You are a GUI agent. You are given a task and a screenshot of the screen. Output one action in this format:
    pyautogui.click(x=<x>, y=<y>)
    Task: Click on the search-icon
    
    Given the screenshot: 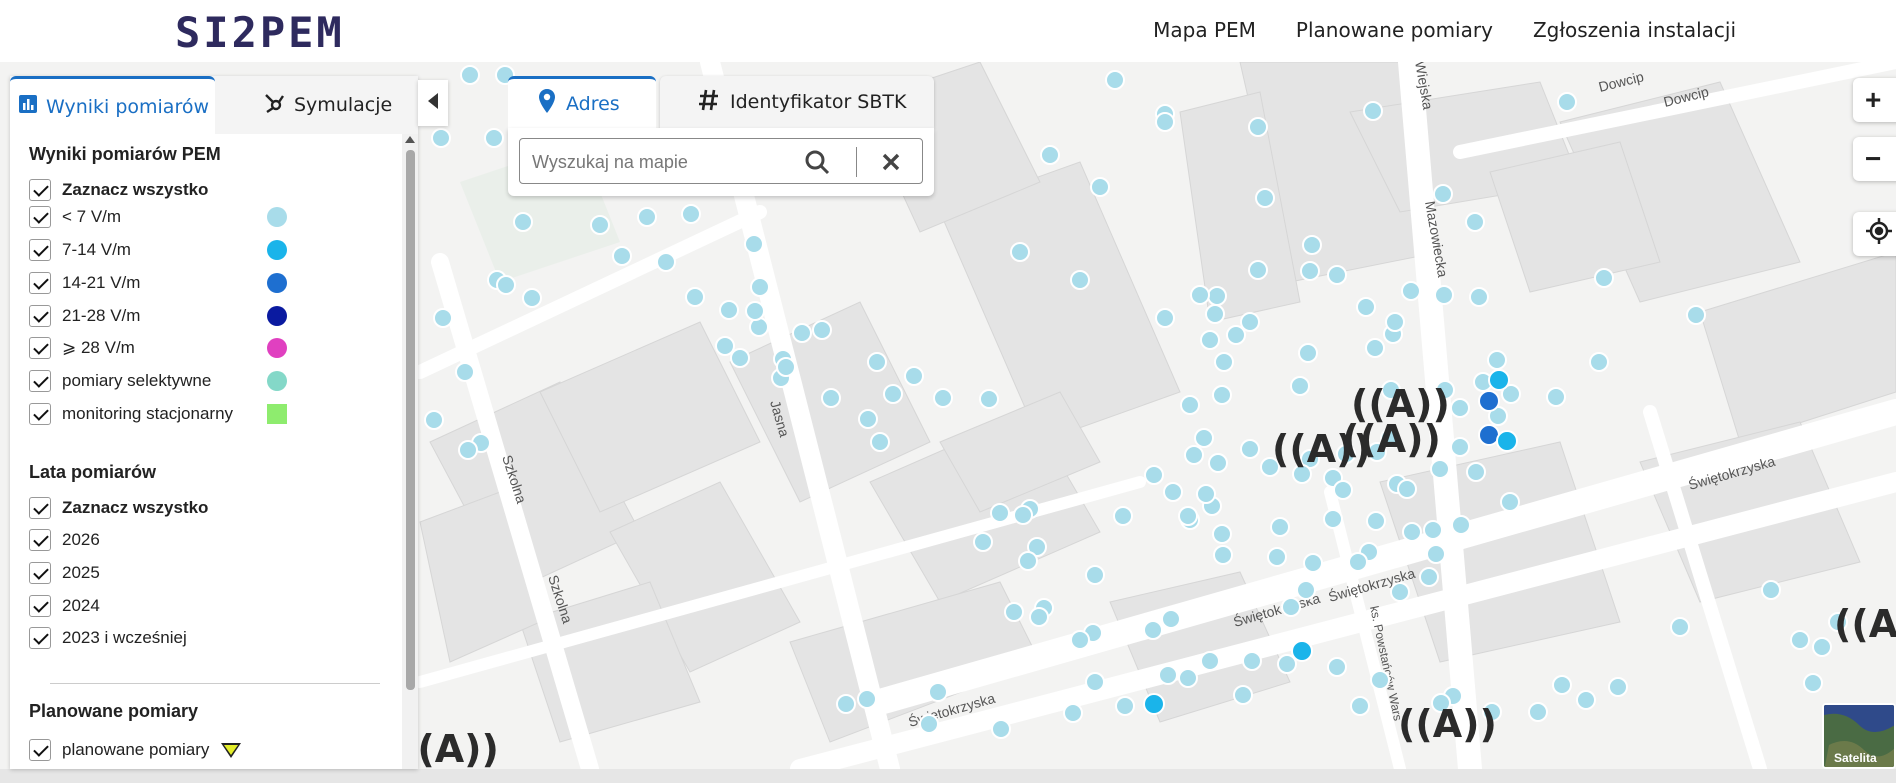 What is the action you would take?
    pyautogui.click(x=817, y=162)
    